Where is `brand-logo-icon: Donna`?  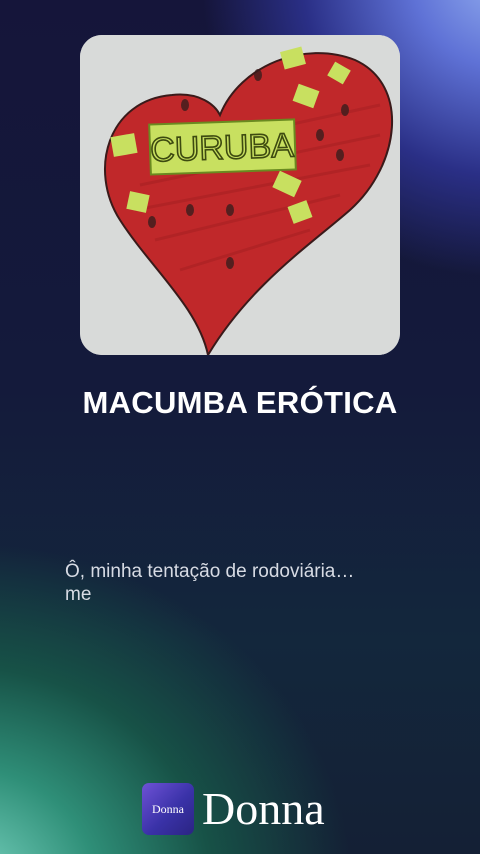 brand-logo-icon: Donna is located at coordinates (168, 809).